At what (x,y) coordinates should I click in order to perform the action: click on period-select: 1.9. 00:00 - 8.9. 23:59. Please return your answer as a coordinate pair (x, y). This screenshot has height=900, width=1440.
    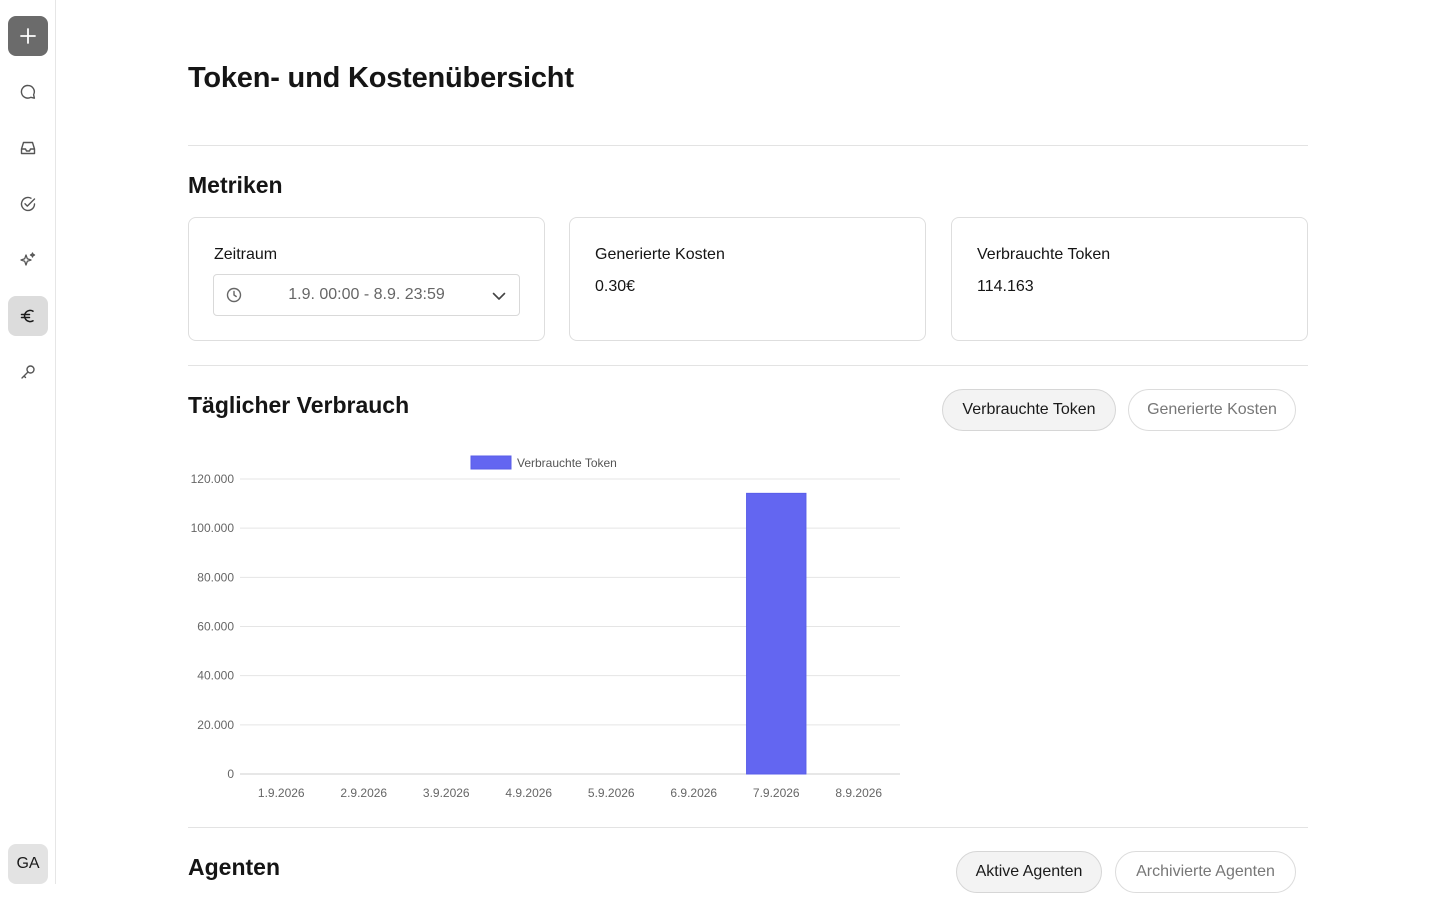
    Looking at the image, I should click on (366, 295).